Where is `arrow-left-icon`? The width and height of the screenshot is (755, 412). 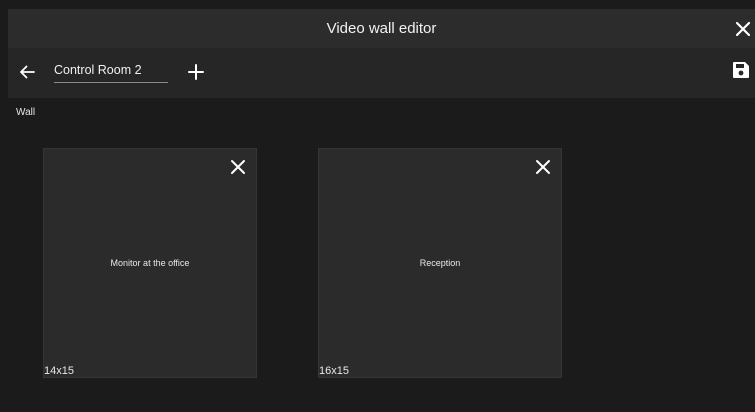 arrow-left-icon is located at coordinates (27, 72).